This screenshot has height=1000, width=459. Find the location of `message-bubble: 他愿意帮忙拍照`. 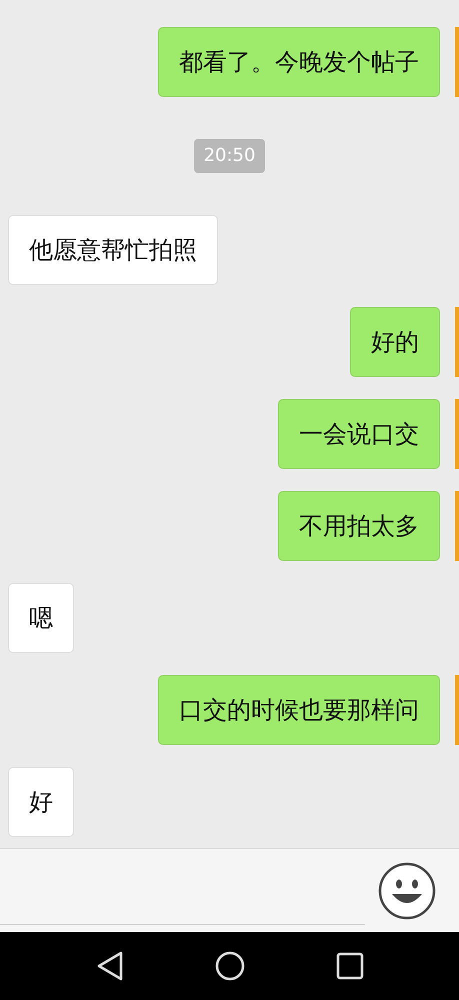

message-bubble: 他愿意帮忙拍照 is located at coordinates (113, 250).